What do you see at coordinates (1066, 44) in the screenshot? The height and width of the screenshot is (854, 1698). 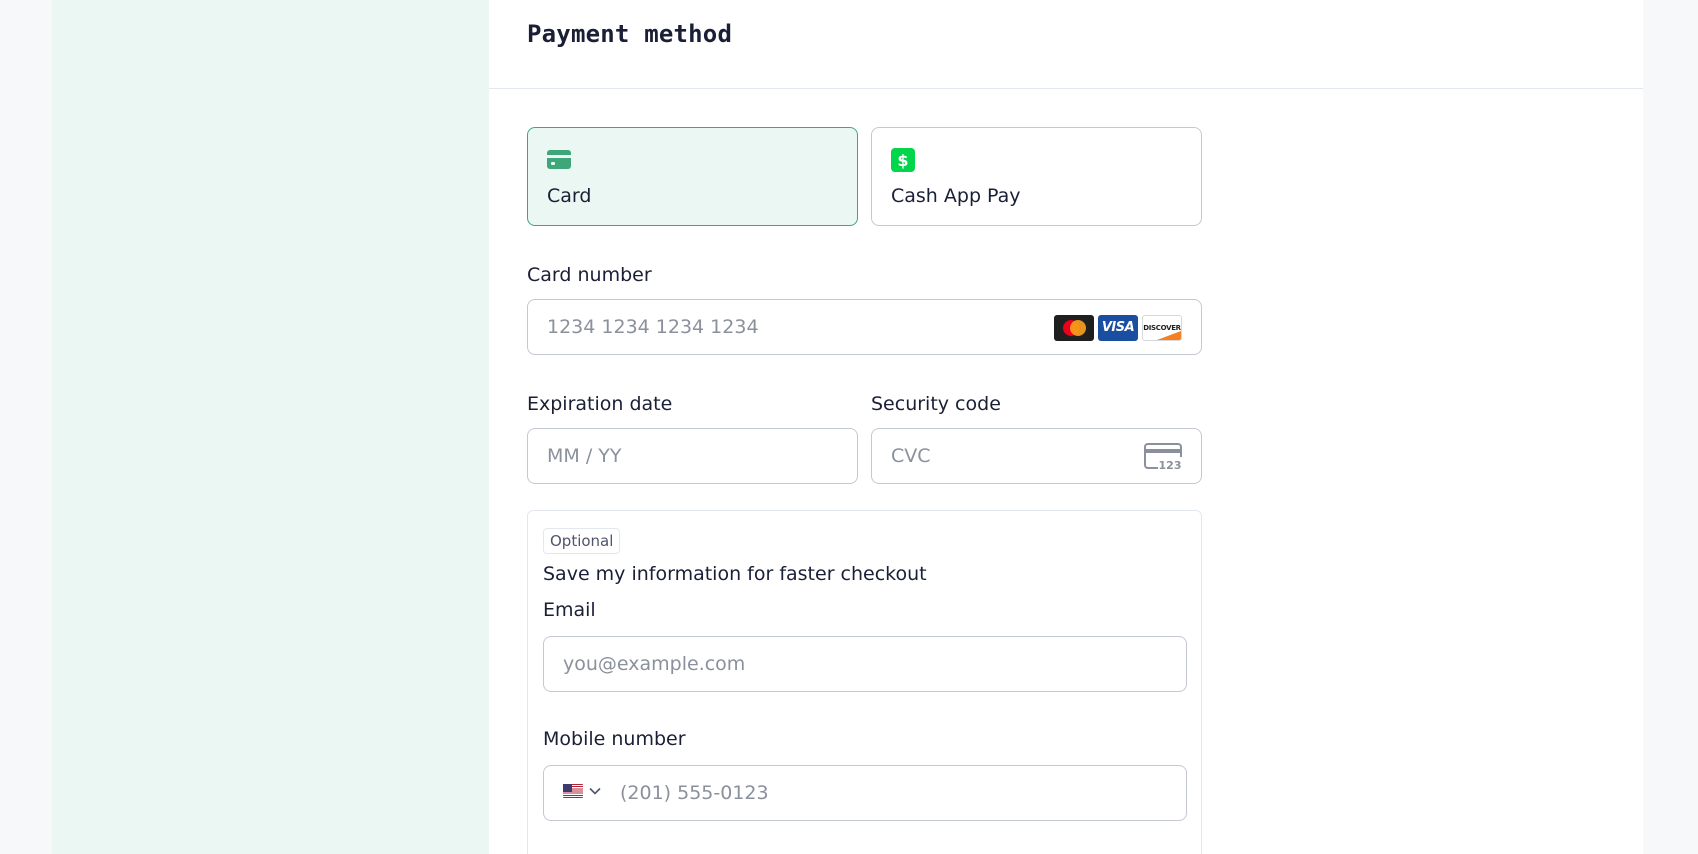 I see `page-header: Payment method` at bounding box center [1066, 44].